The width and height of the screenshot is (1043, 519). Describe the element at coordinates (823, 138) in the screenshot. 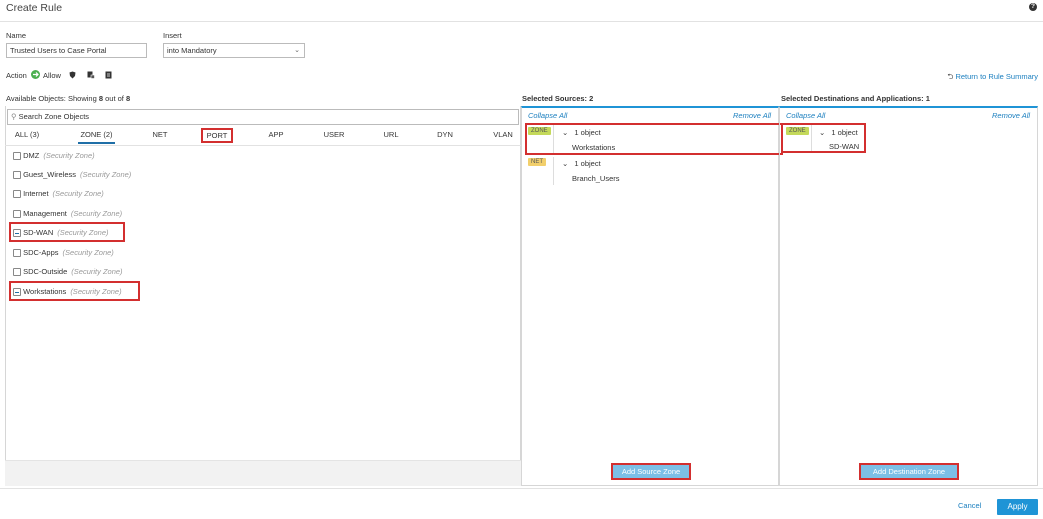

I see `zone-destination-highlight` at that location.